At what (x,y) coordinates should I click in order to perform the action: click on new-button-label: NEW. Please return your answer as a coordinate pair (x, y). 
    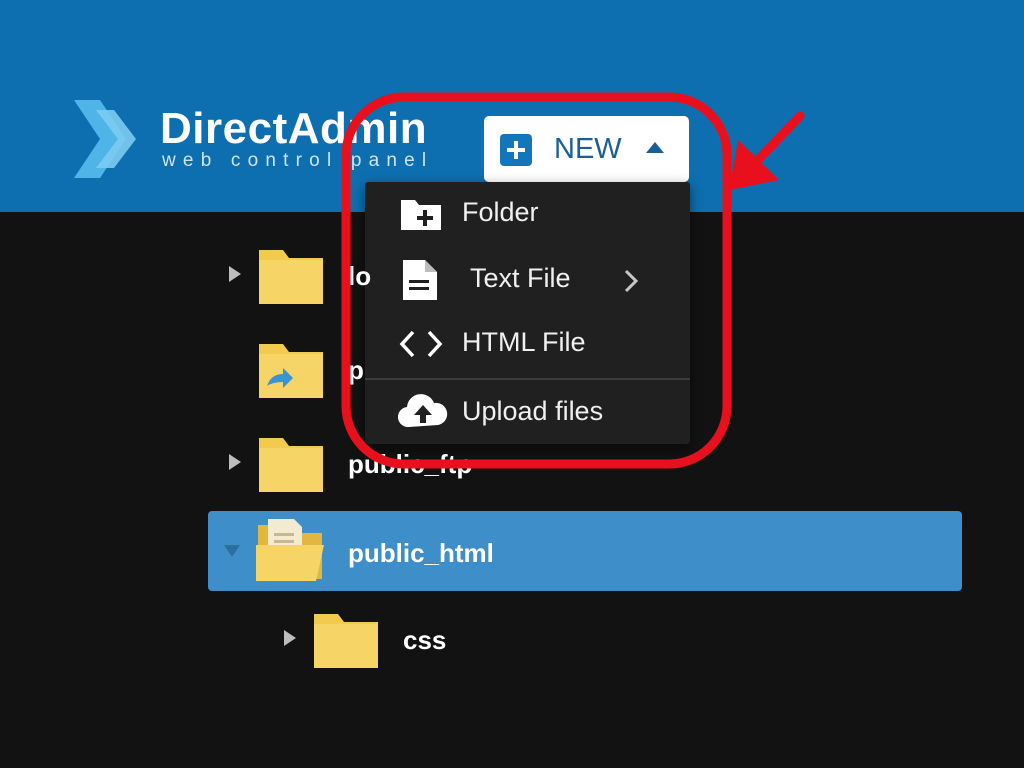
    Looking at the image, I should click on (588, 149).